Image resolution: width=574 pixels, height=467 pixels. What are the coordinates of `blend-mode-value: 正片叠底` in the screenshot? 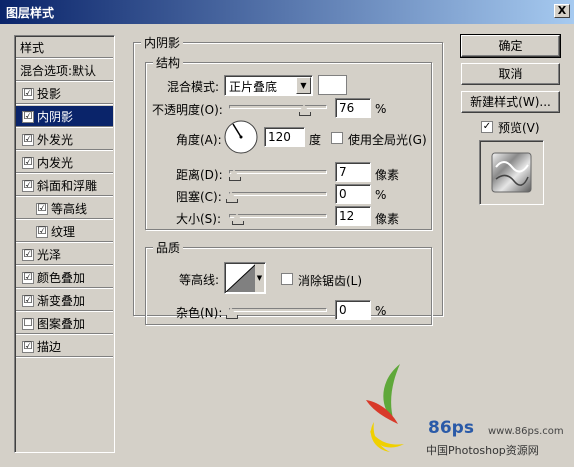 It's located at (253, 87).